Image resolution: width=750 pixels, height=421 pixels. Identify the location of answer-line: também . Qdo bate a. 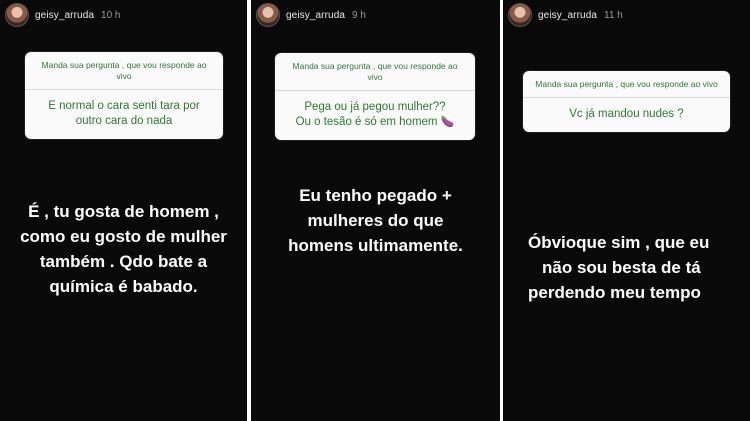
(123, 261).